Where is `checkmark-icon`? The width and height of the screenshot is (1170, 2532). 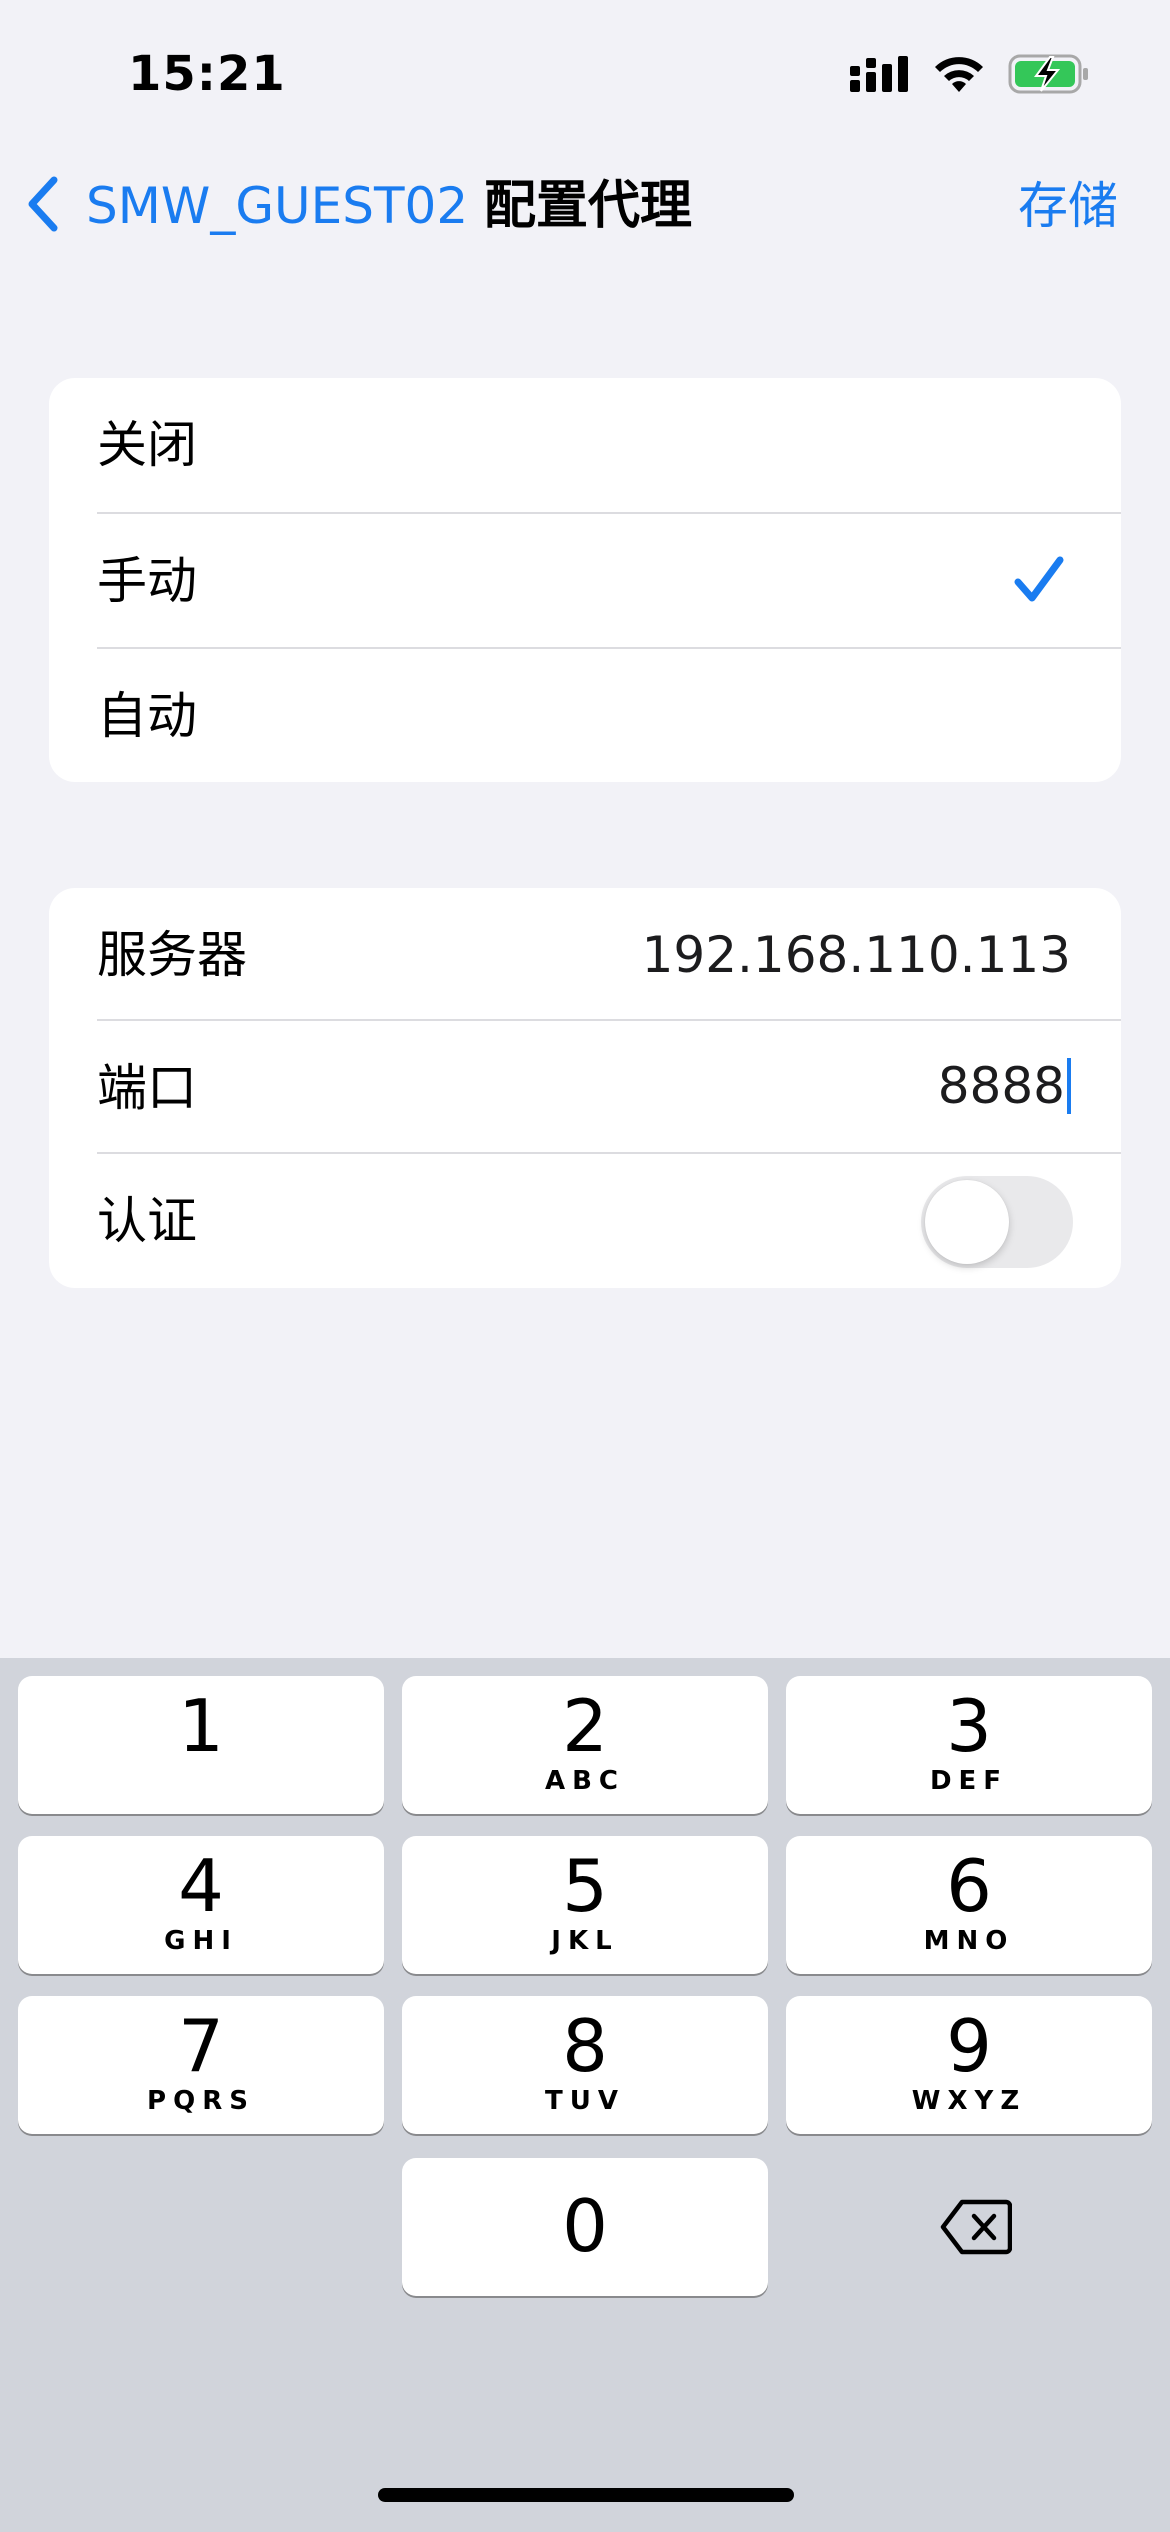 checkmark-icon is located at coordinates (1039, 582).